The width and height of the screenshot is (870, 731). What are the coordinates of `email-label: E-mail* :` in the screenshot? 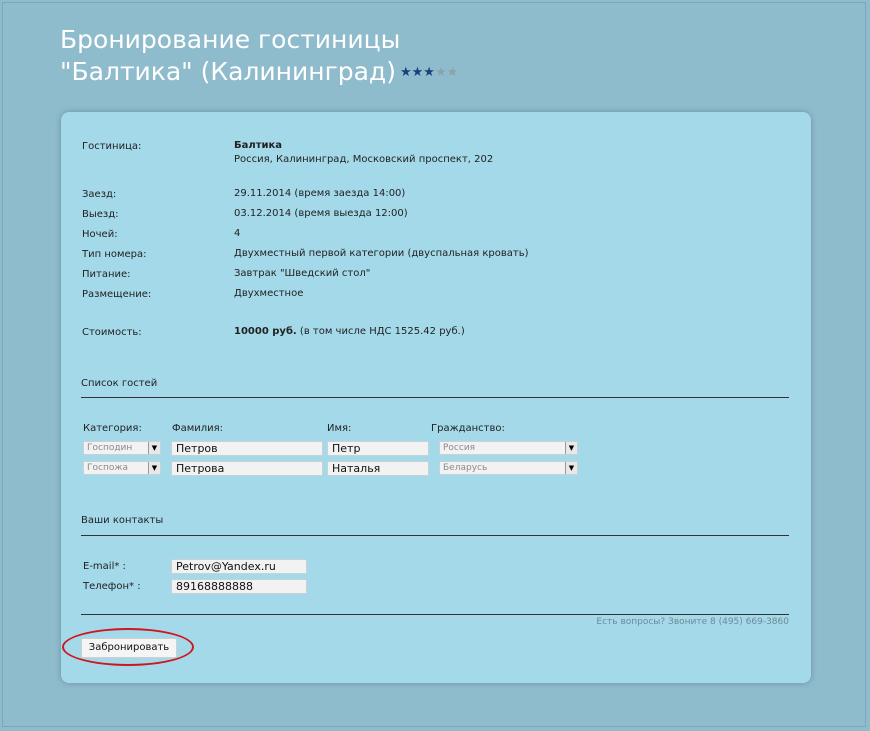 It's located at (104, 566).